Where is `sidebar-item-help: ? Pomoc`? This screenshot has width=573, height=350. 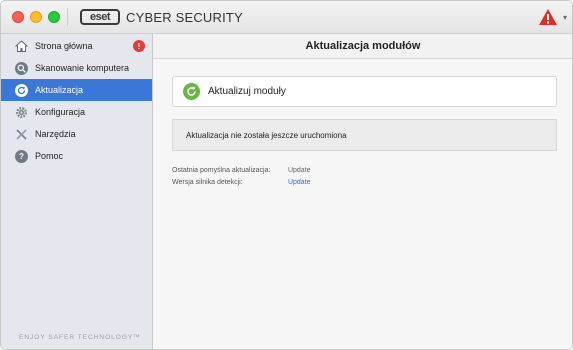
sidebar-item-help: ? Pomoc is located at coordinates (76, 156).